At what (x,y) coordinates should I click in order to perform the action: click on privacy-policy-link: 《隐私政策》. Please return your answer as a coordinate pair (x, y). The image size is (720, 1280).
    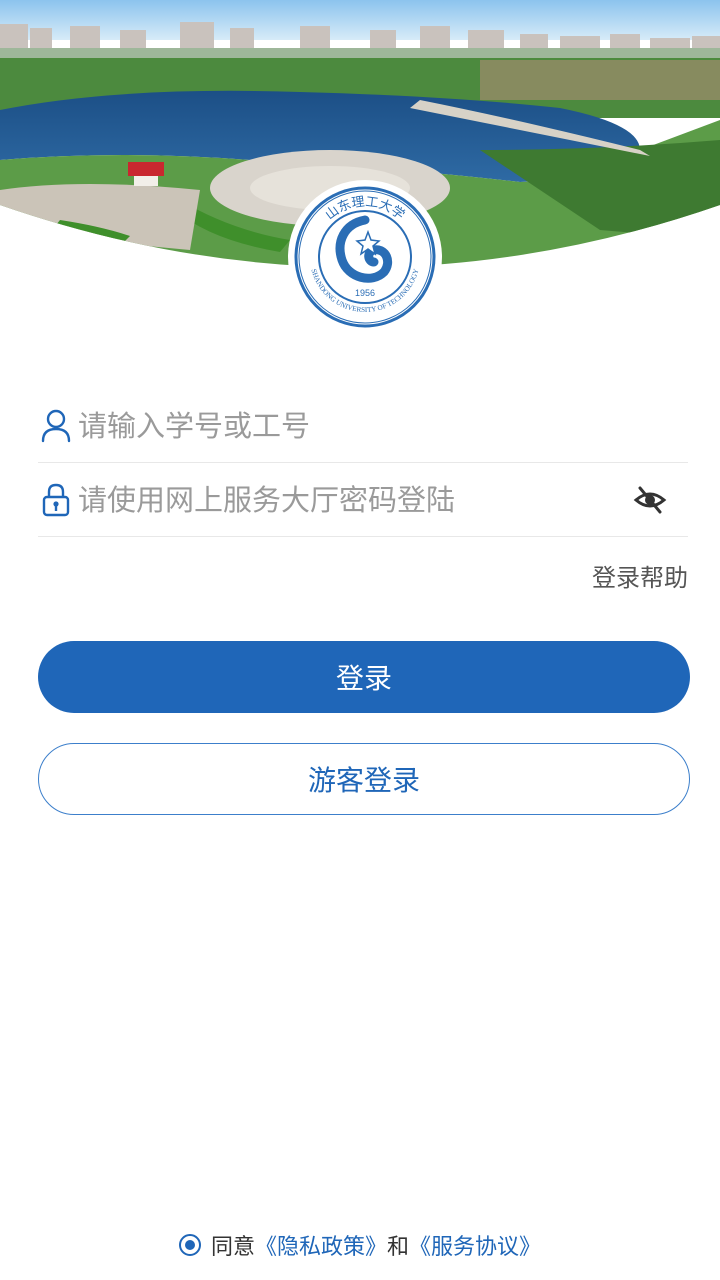
    Looking at the image, I should click on (321, 1245).